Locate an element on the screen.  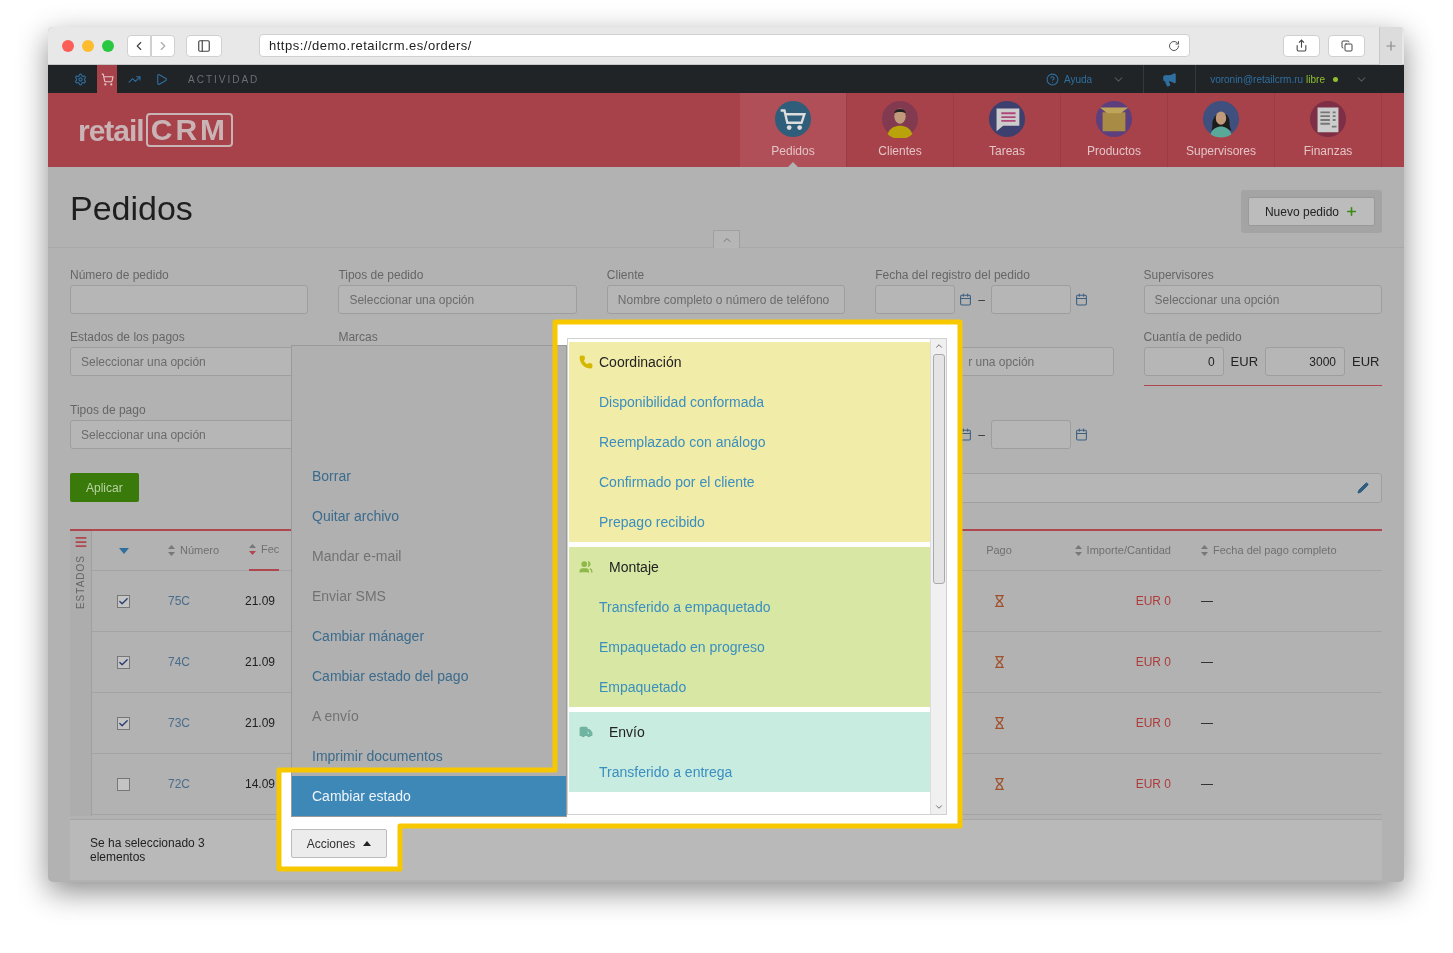
cart-tool is located at coordinates (107, 79).